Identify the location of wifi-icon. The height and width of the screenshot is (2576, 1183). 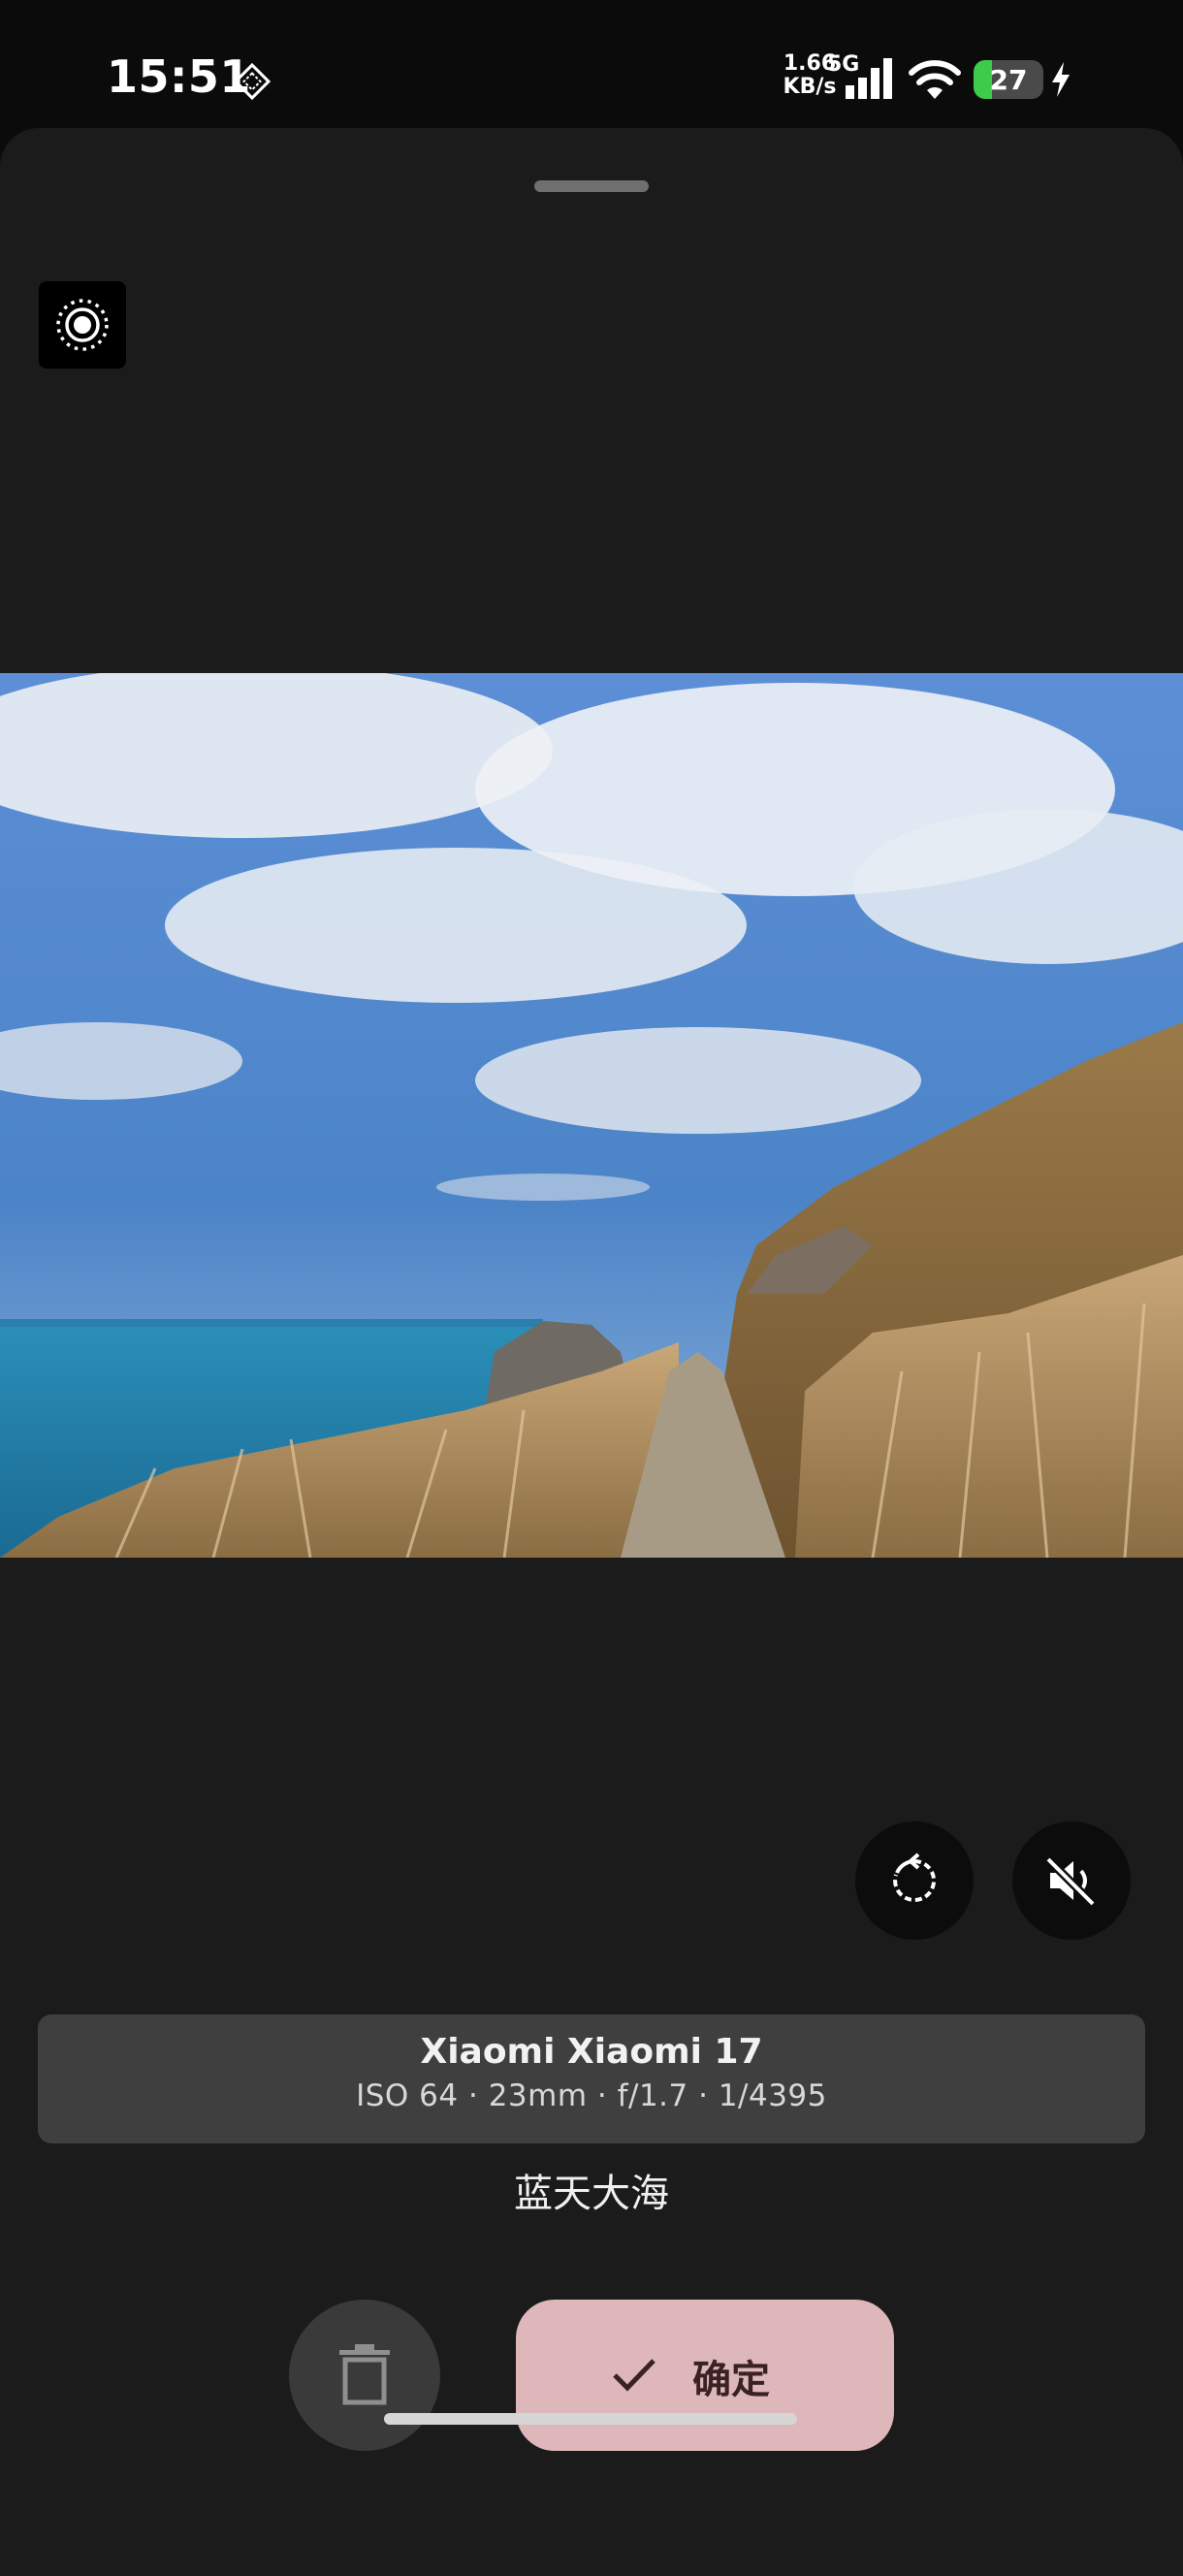
(935, 79).